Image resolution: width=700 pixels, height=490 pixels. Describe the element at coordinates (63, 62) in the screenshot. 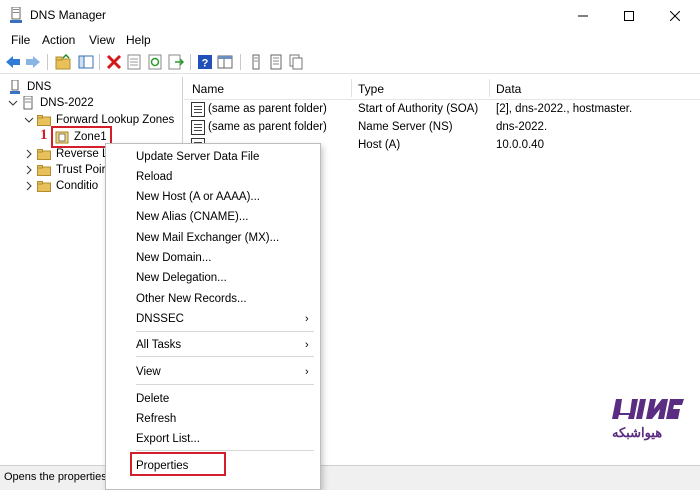

I see `up-folder-icon` at that location.